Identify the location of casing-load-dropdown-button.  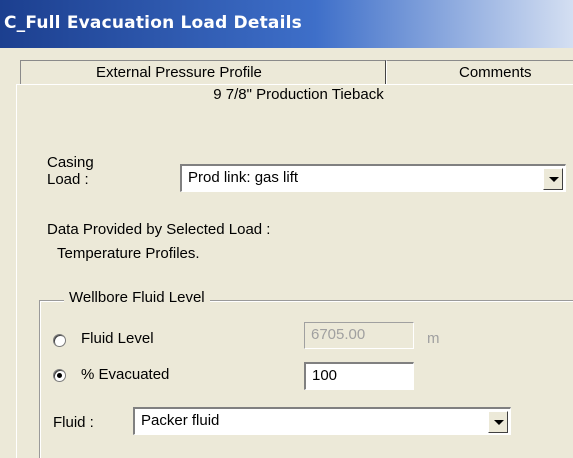
(553, 179).